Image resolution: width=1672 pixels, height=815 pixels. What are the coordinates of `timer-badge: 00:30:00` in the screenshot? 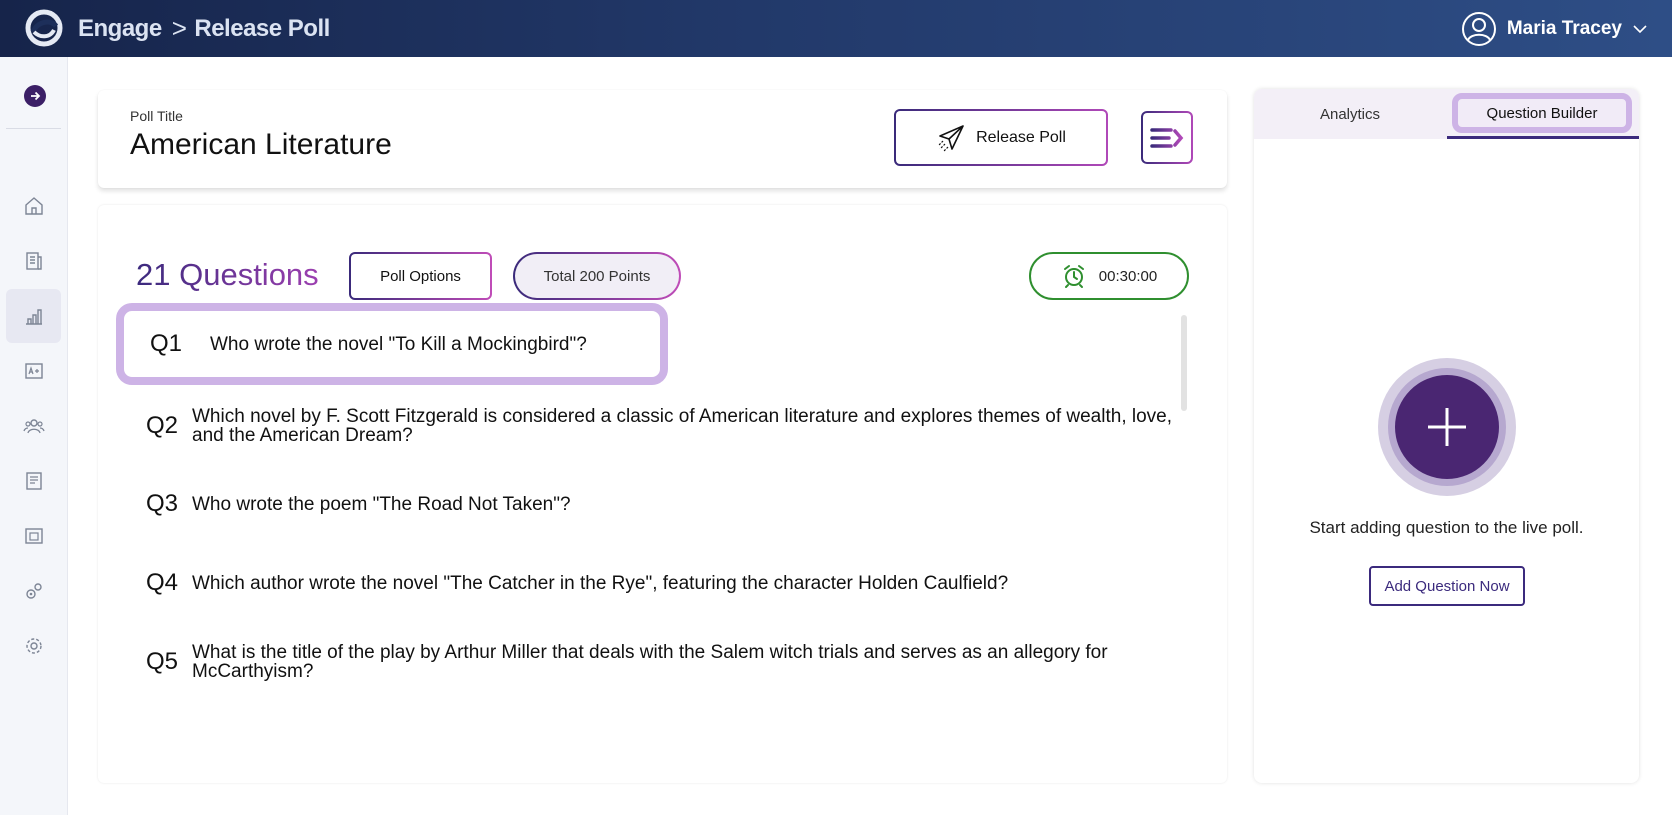 It's located at (1109, 276).